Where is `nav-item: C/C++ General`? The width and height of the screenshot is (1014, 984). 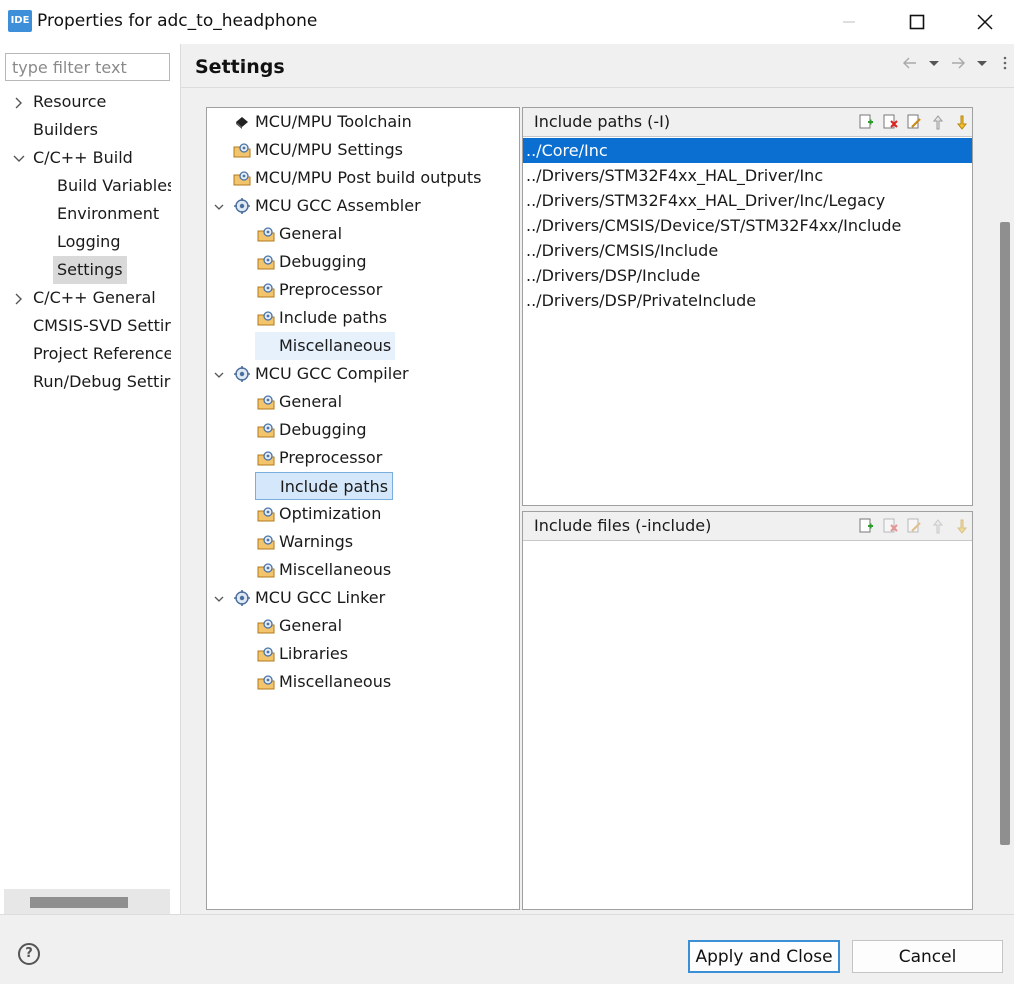
nav-item: C/C++ General is located at coordinates (94, 298).